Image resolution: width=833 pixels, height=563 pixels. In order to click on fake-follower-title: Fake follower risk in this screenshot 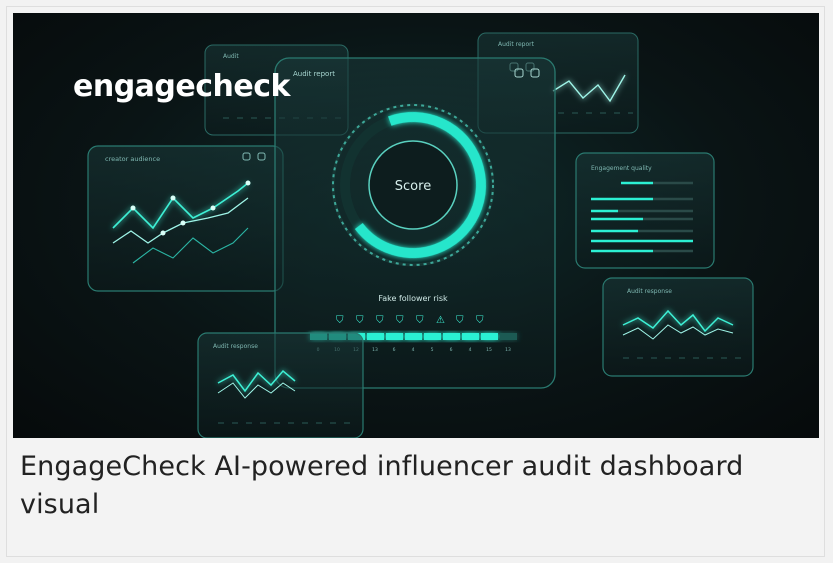, I will do `click(413, 298)`.